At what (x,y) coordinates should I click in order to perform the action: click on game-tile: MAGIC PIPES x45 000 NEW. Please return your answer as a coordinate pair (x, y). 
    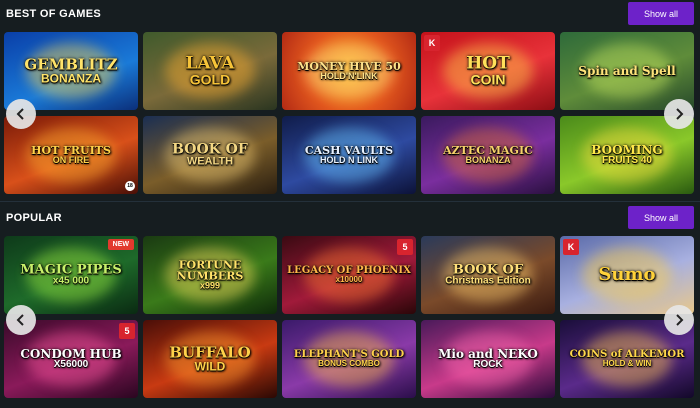
    Looking at the image, I should click on (71, 275).